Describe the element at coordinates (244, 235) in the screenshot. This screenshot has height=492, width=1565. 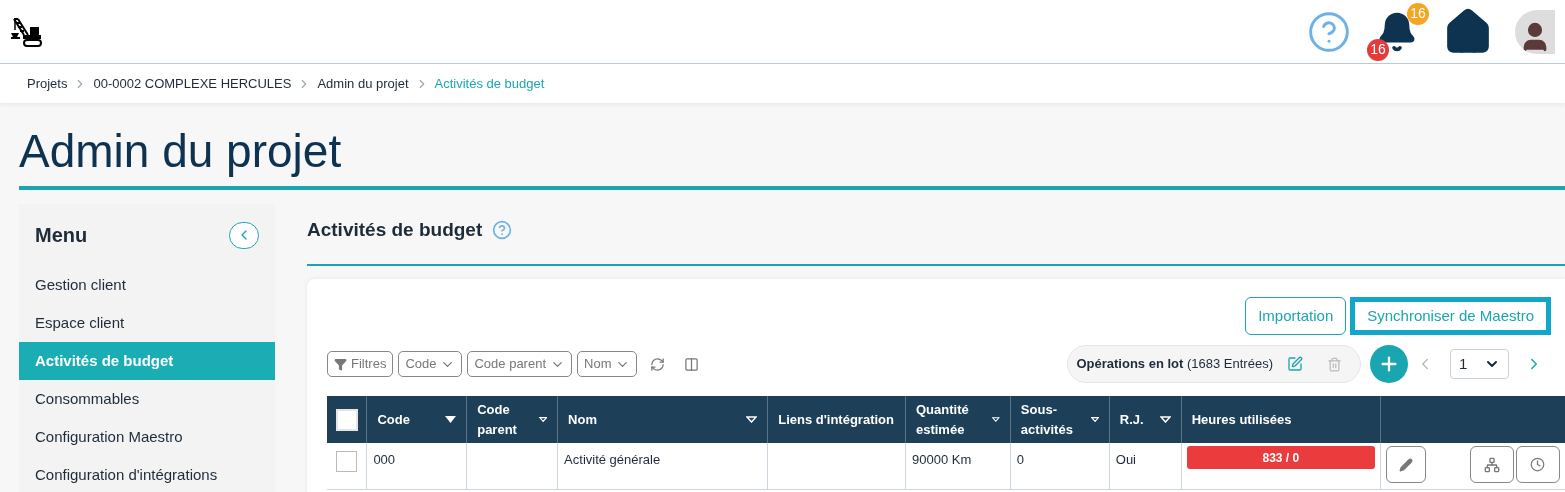
I see `collapse-button` at that location.